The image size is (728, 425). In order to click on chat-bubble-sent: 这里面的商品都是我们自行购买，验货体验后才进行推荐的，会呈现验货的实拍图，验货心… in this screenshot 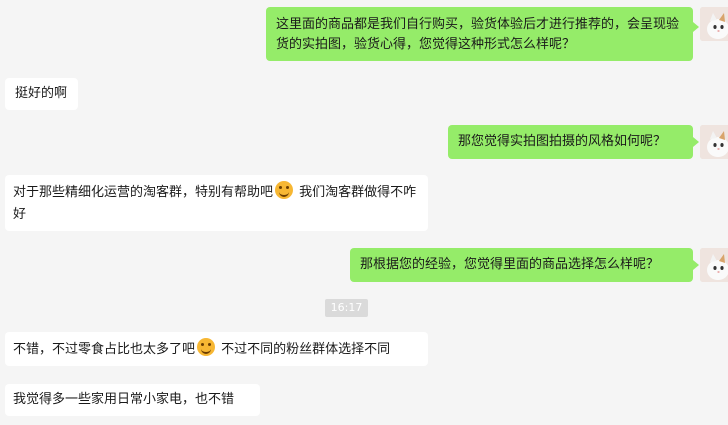, I will do `click(479, 34)`.